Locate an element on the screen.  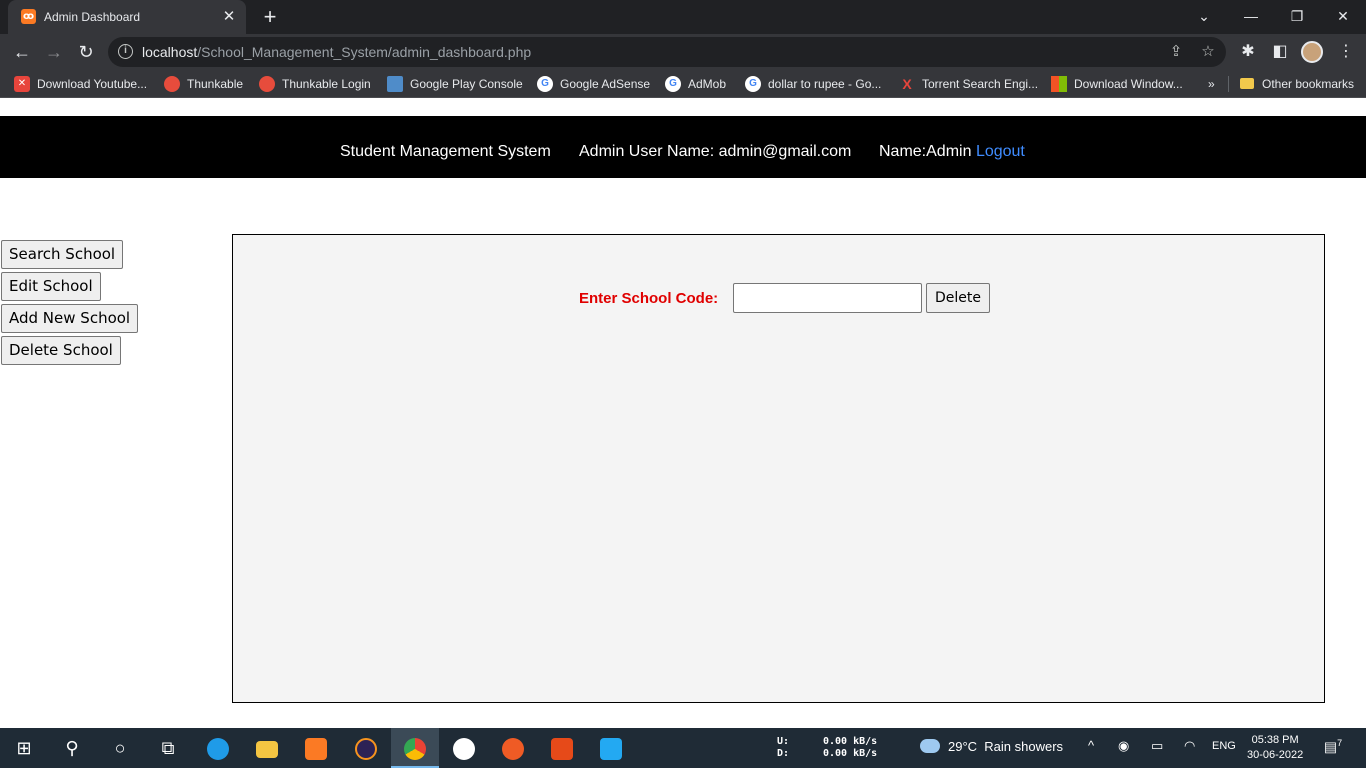
restore-icon: ❐ is located at coordinates (1297, 17).